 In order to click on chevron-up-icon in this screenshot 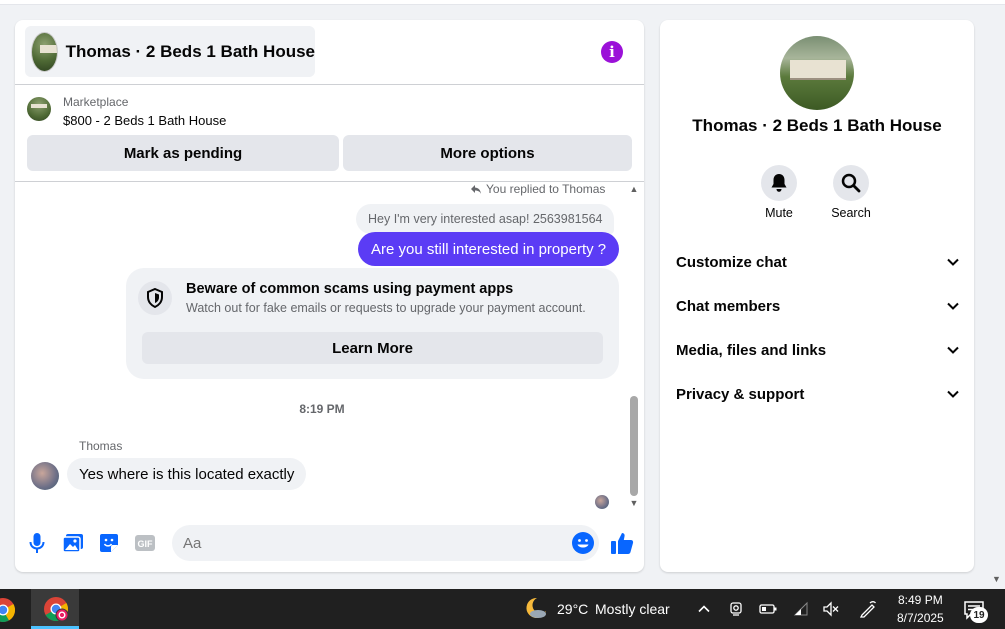, I will do `click(704, 609)`.